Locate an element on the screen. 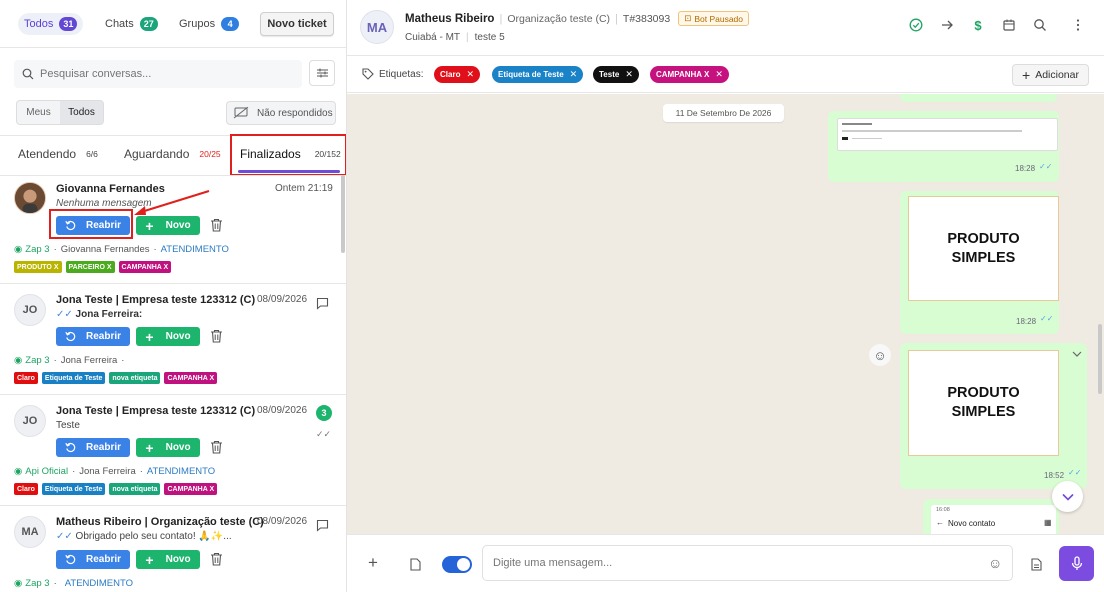  tag: PRODUTO X is located at coordinates (38, 267).